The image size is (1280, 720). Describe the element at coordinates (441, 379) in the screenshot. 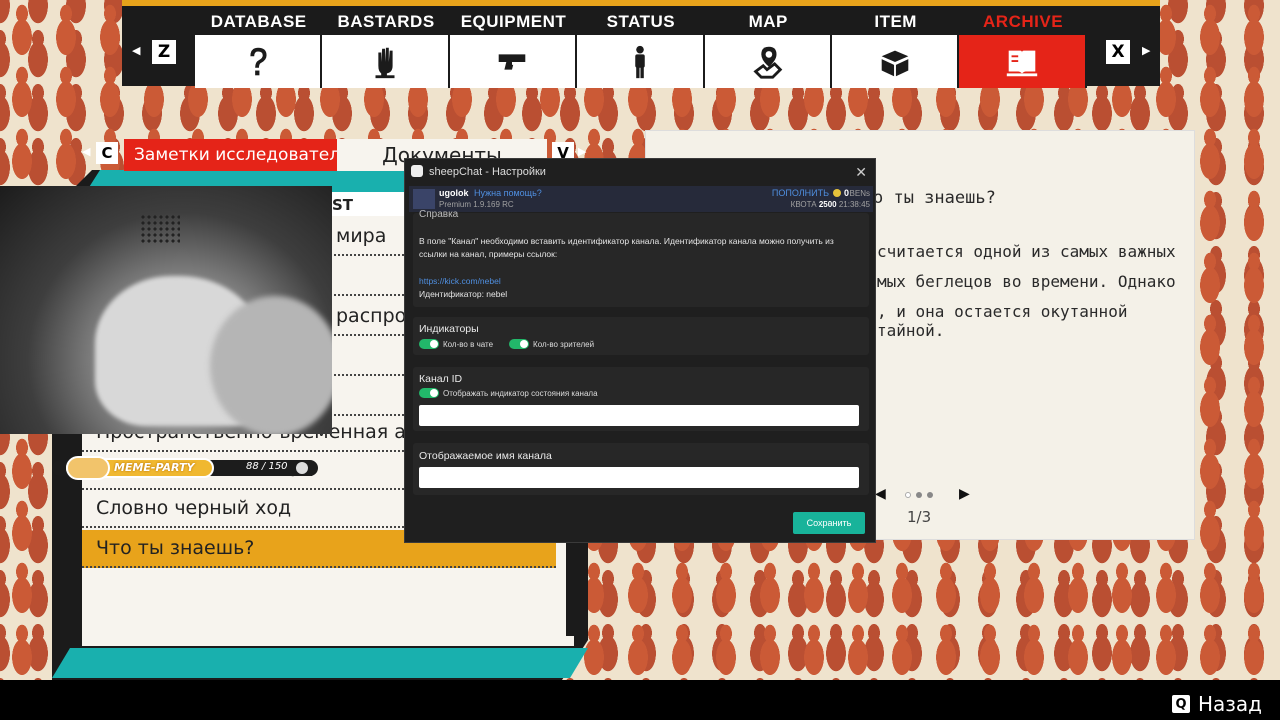

I see `channel-id-title: Канал ID` at that location.